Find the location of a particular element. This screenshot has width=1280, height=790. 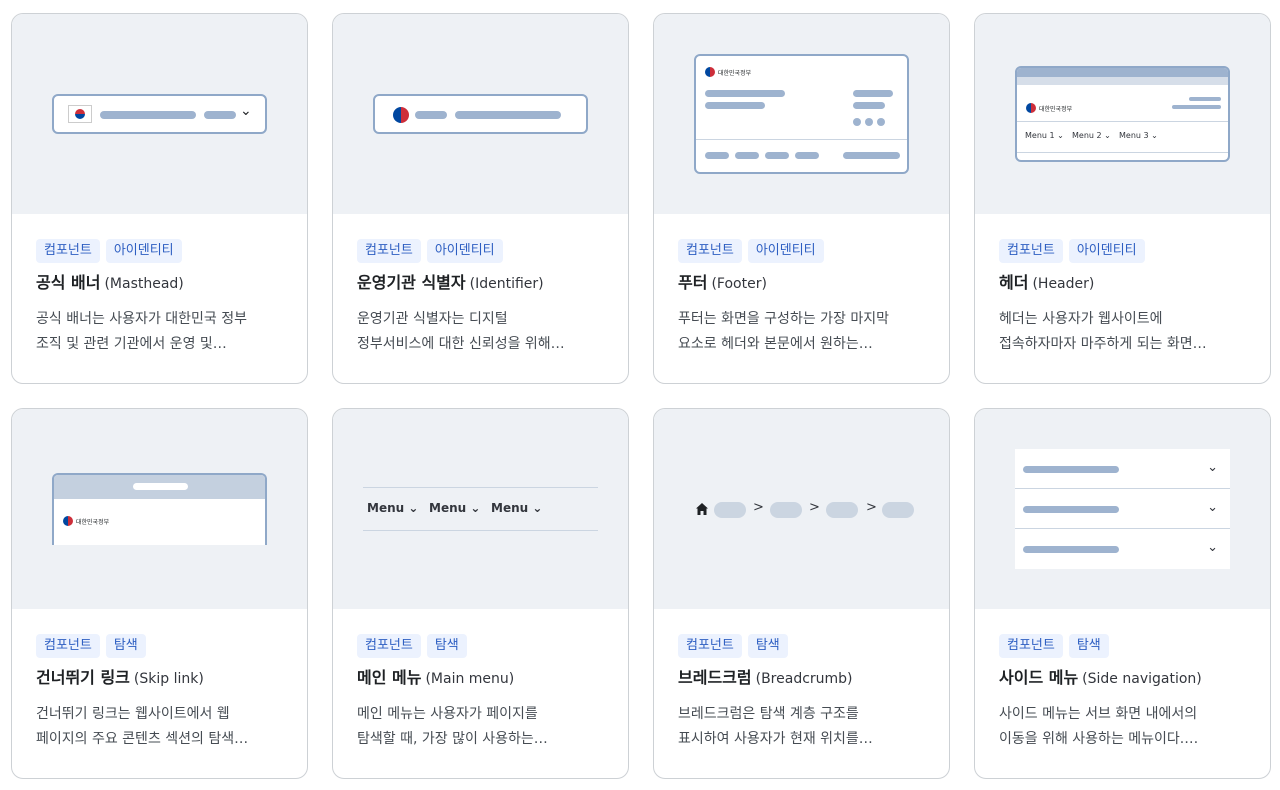

card-title: 건너뛰기 링크 is located at coordinates (83, 677).